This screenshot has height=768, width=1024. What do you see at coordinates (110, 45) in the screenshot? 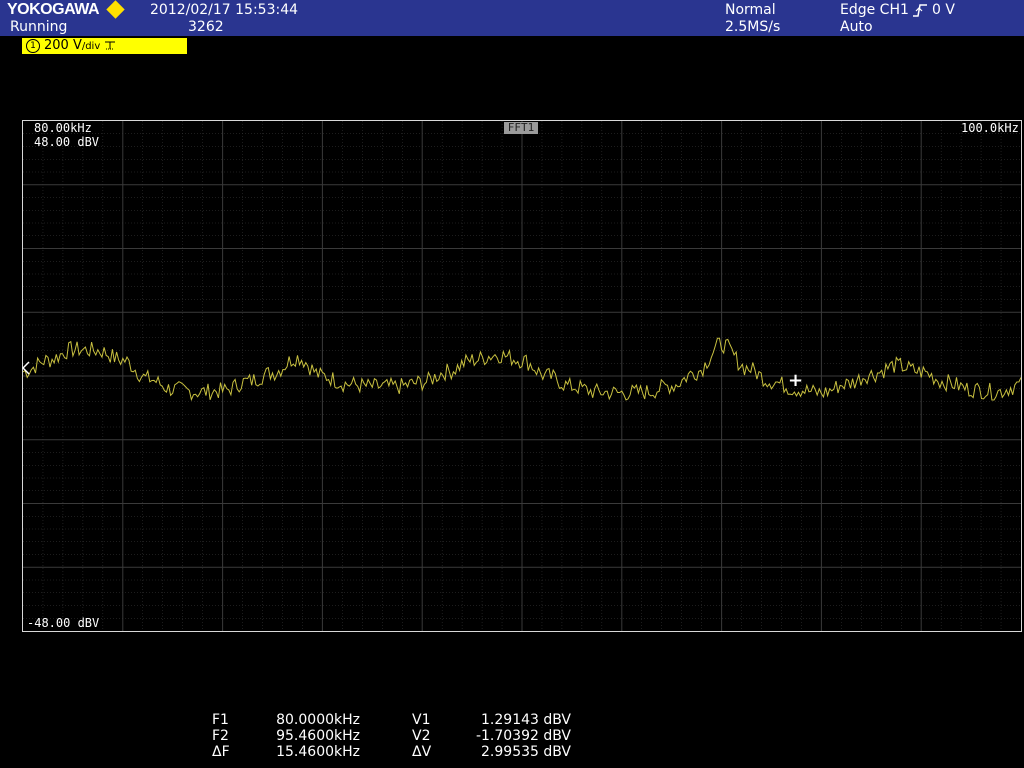
I see `bandwidth-limit-icon` at bounding box center [110, 45].